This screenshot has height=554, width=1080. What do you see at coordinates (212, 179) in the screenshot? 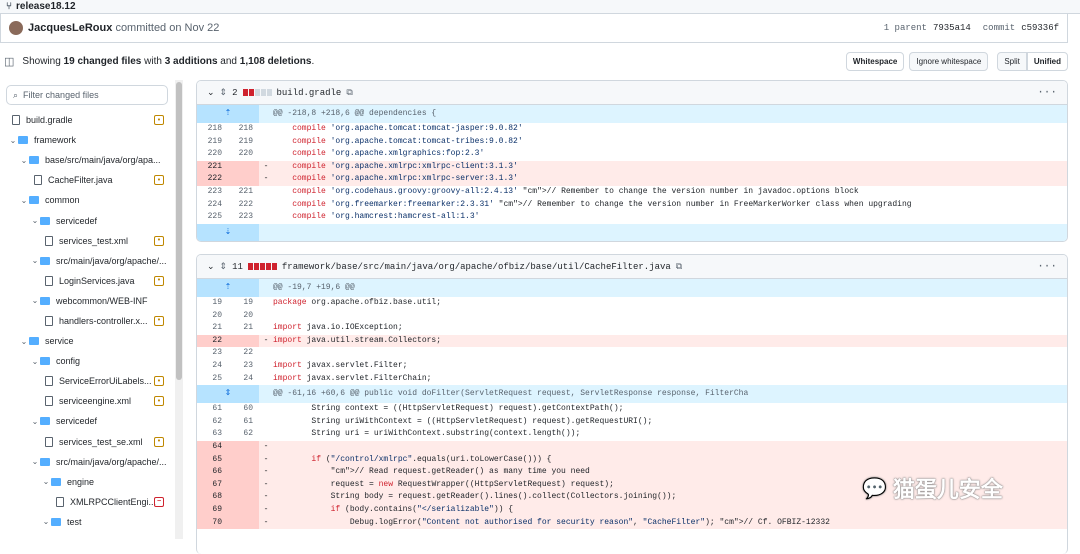
I see `old-line-number: 222` at bounding box center [212, 179].